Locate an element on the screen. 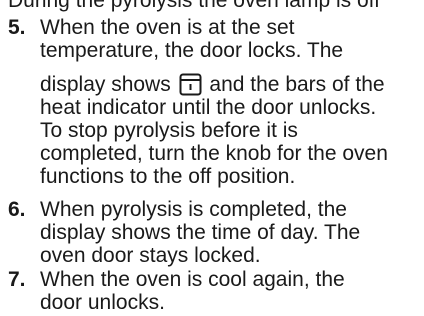 Image resolution: width=424 pixels, height=316 pixels. step-number: 7. is located at coordinates (17, 279).